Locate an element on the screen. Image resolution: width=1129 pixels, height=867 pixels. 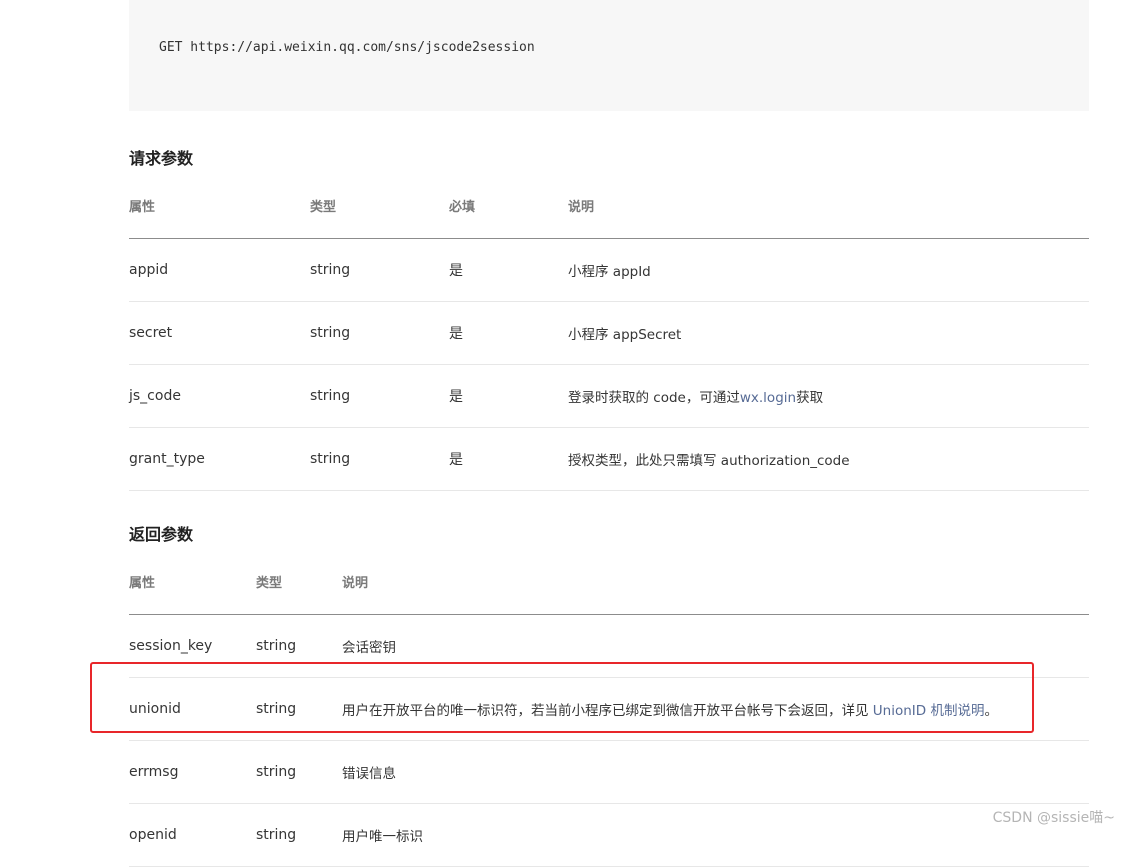
param-name: appid is located at coordinates (219, 270).